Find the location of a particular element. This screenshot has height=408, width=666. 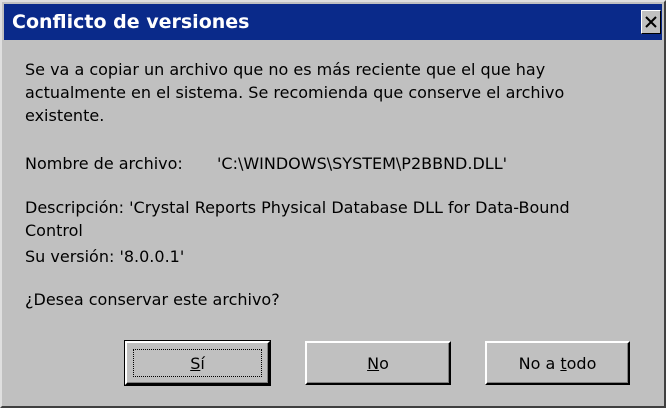

file-name-value: 'C:\WINDOWS\SYSTEM\P2BBND.DLL' is located at coordinates (362, 163).